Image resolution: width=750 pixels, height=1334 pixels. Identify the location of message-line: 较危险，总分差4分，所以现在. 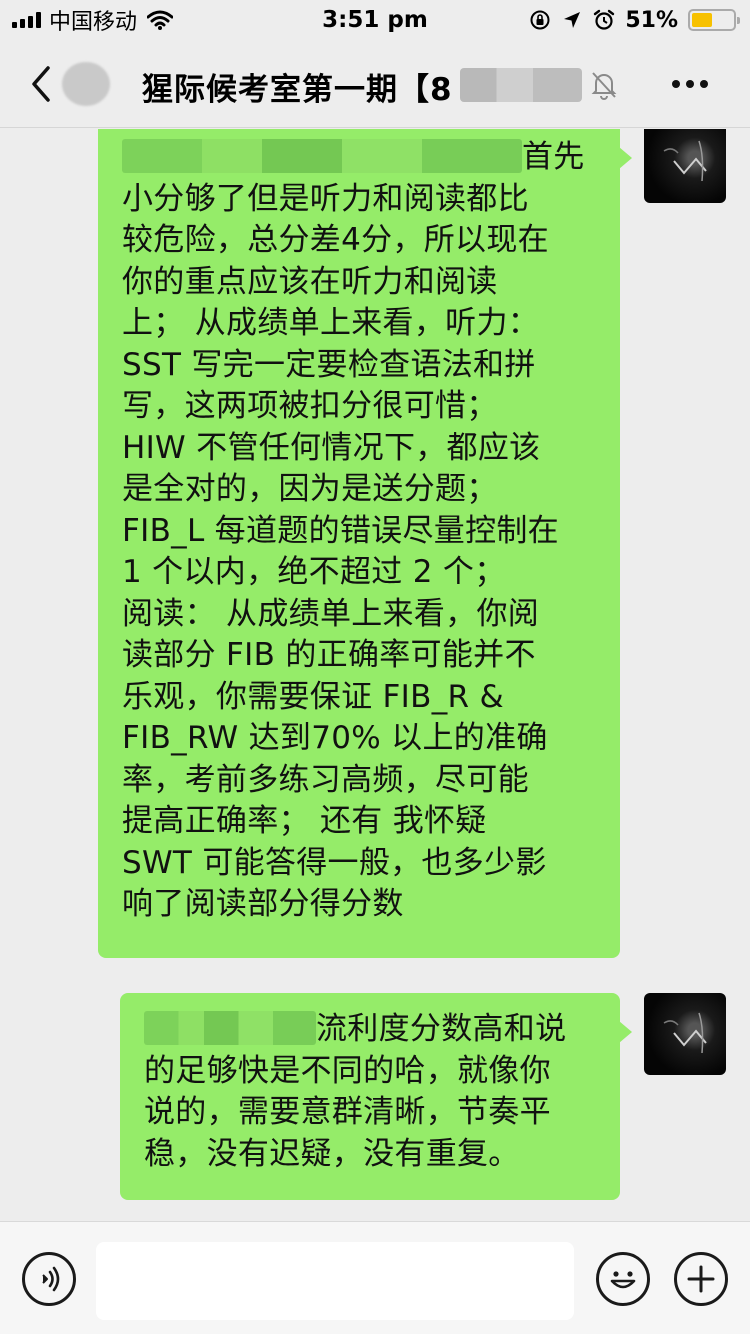
(335, 240).